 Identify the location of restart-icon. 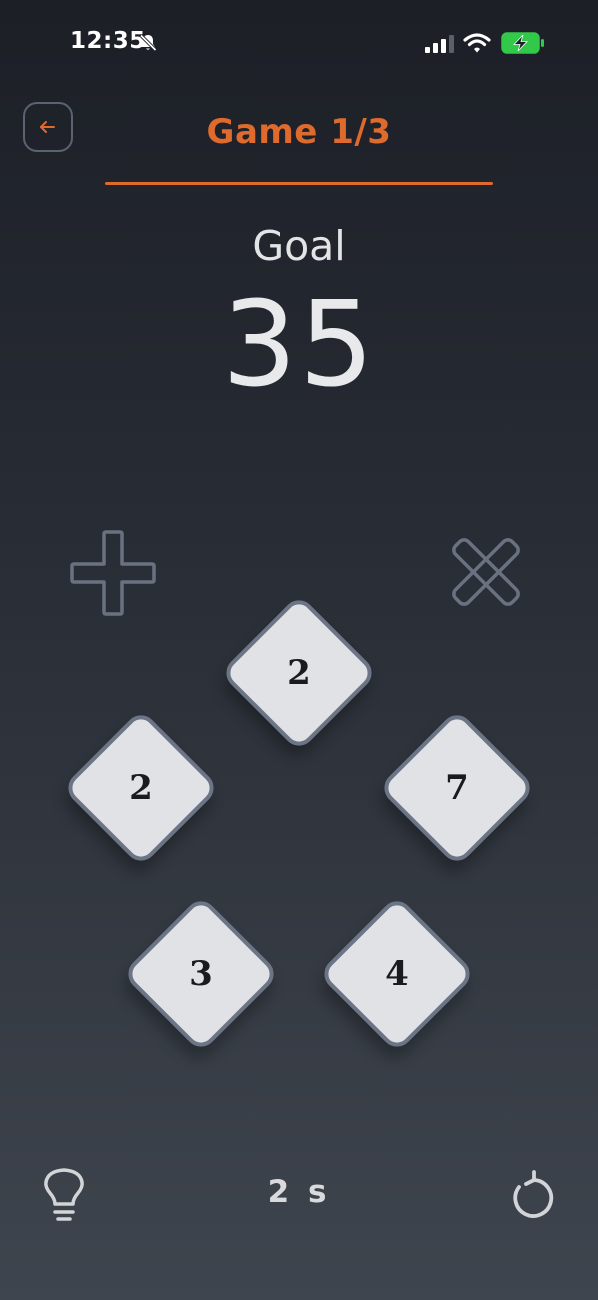
(533, 1194).